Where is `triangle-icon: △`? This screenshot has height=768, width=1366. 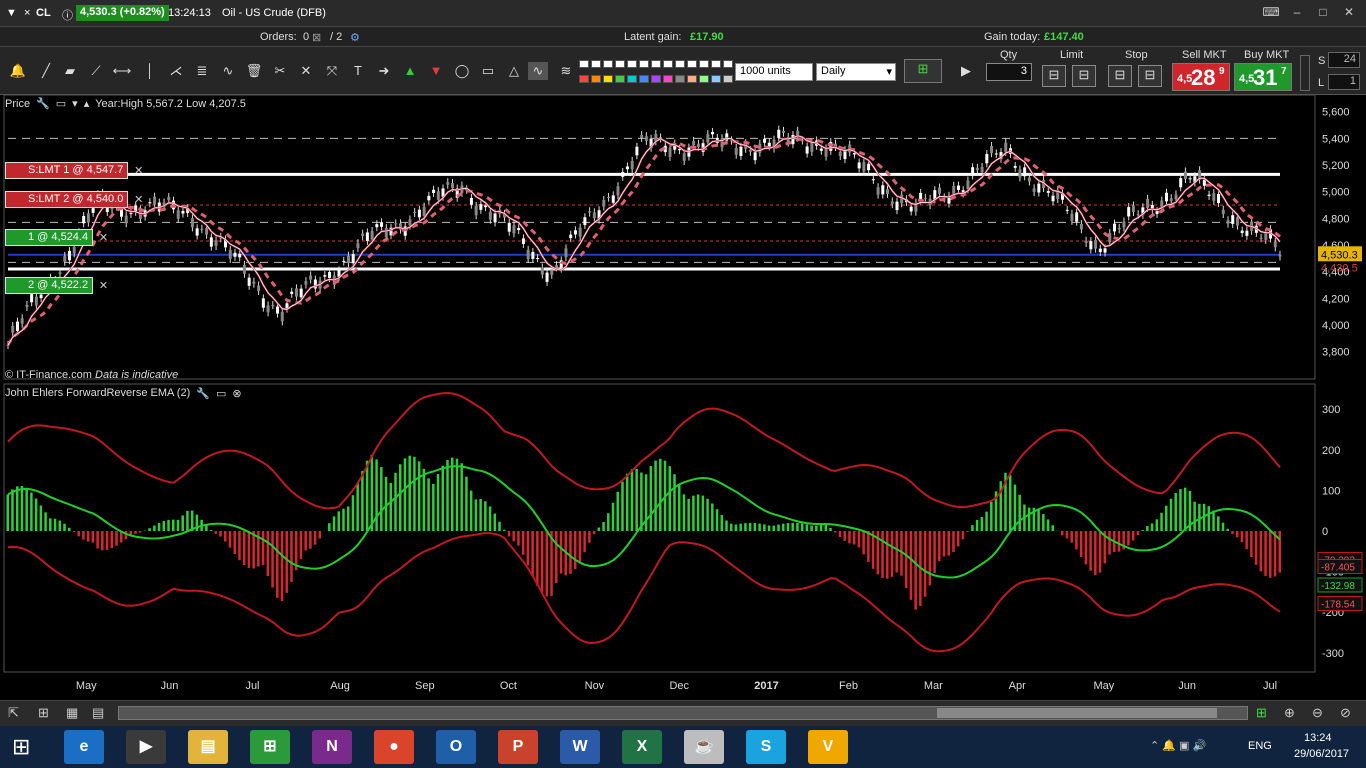 triangle-icon: △ is located at coordinates (514, 71).